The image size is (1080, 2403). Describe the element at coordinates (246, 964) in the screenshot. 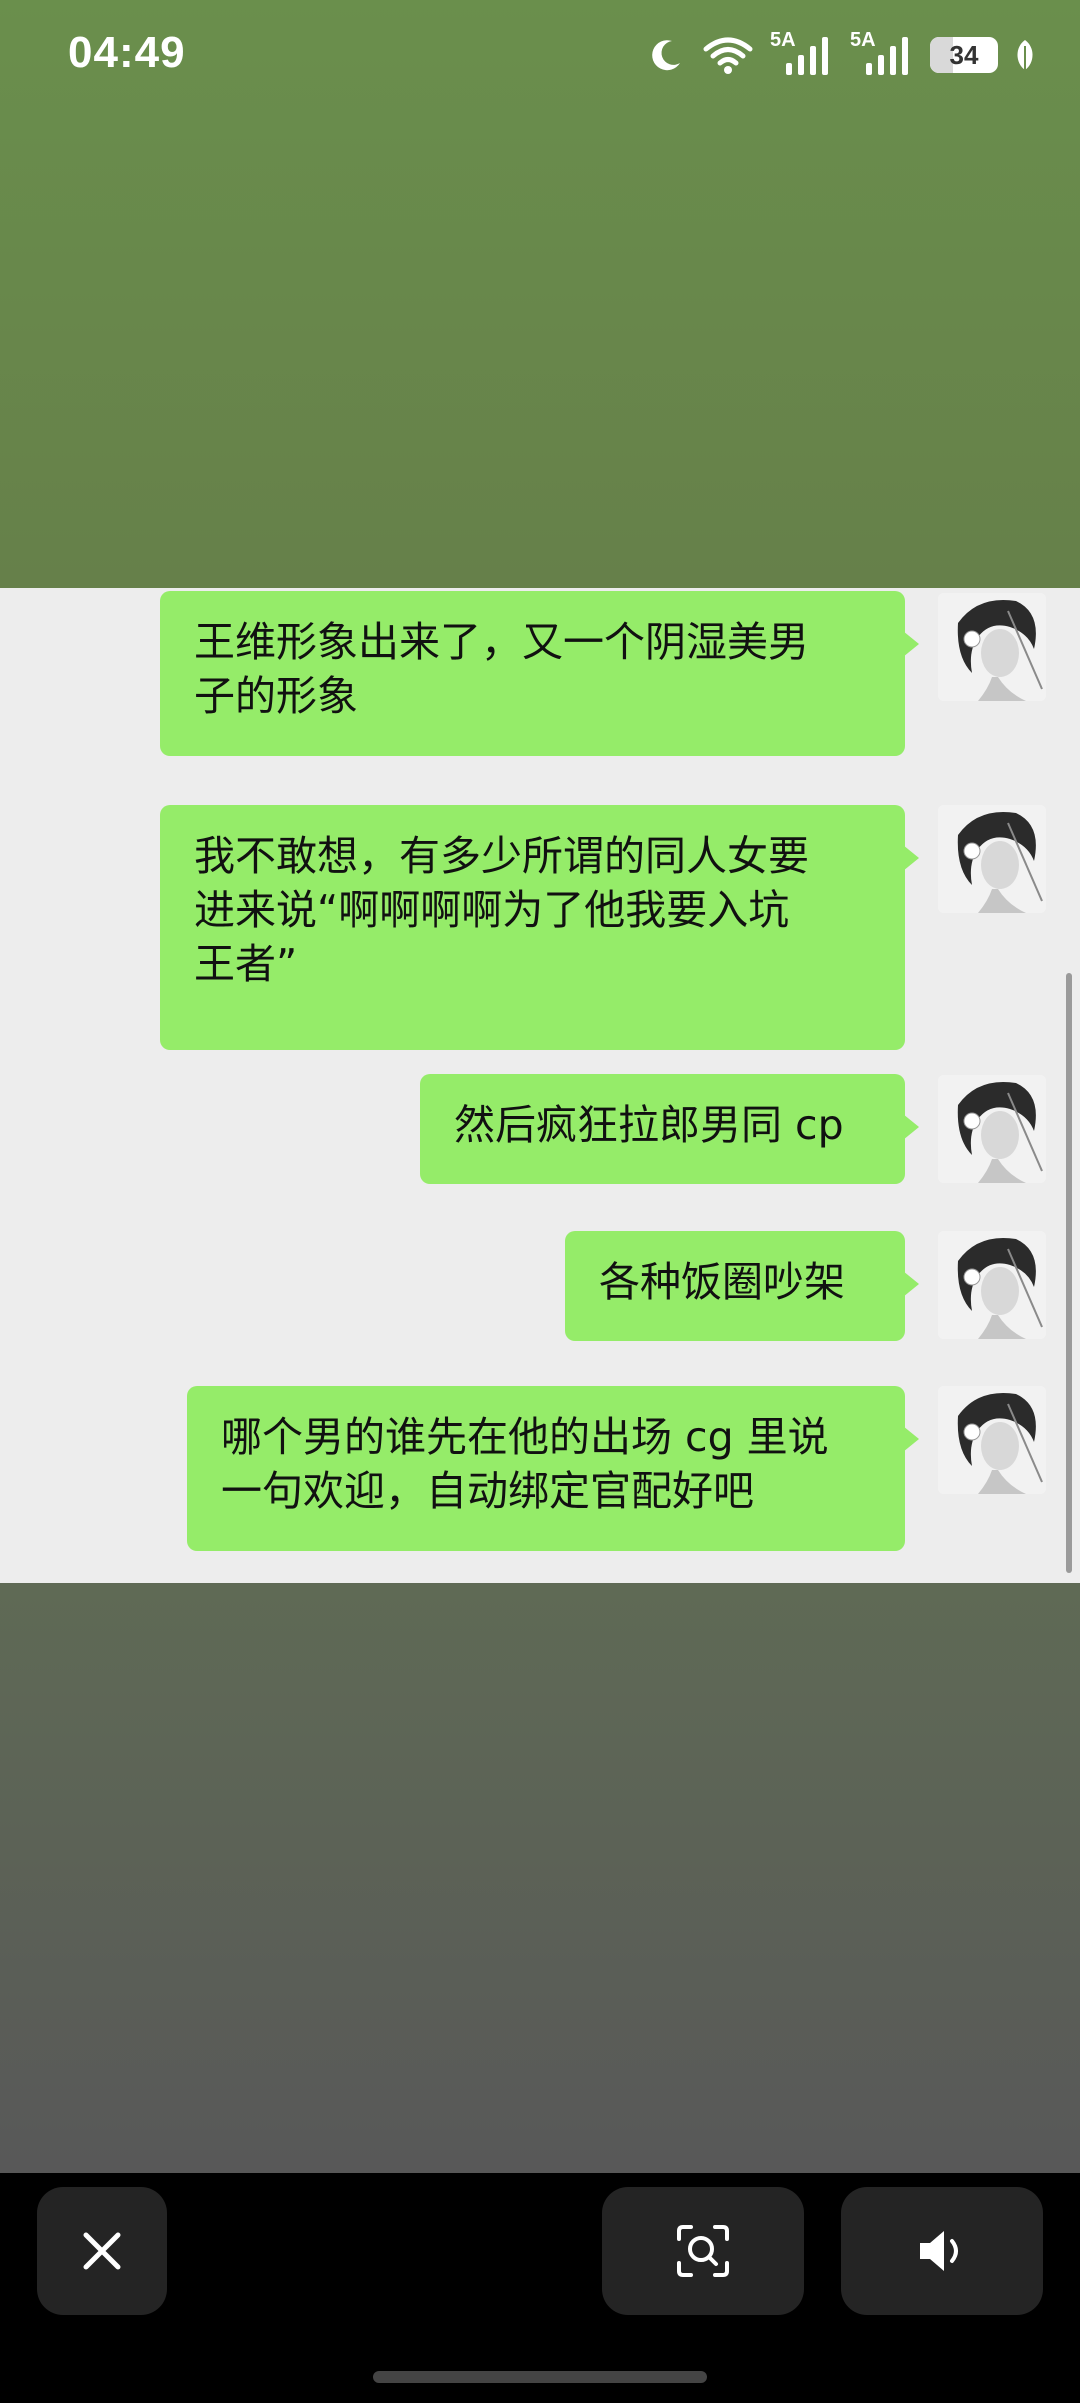

I see `message-text-line: 王者”` at that location.